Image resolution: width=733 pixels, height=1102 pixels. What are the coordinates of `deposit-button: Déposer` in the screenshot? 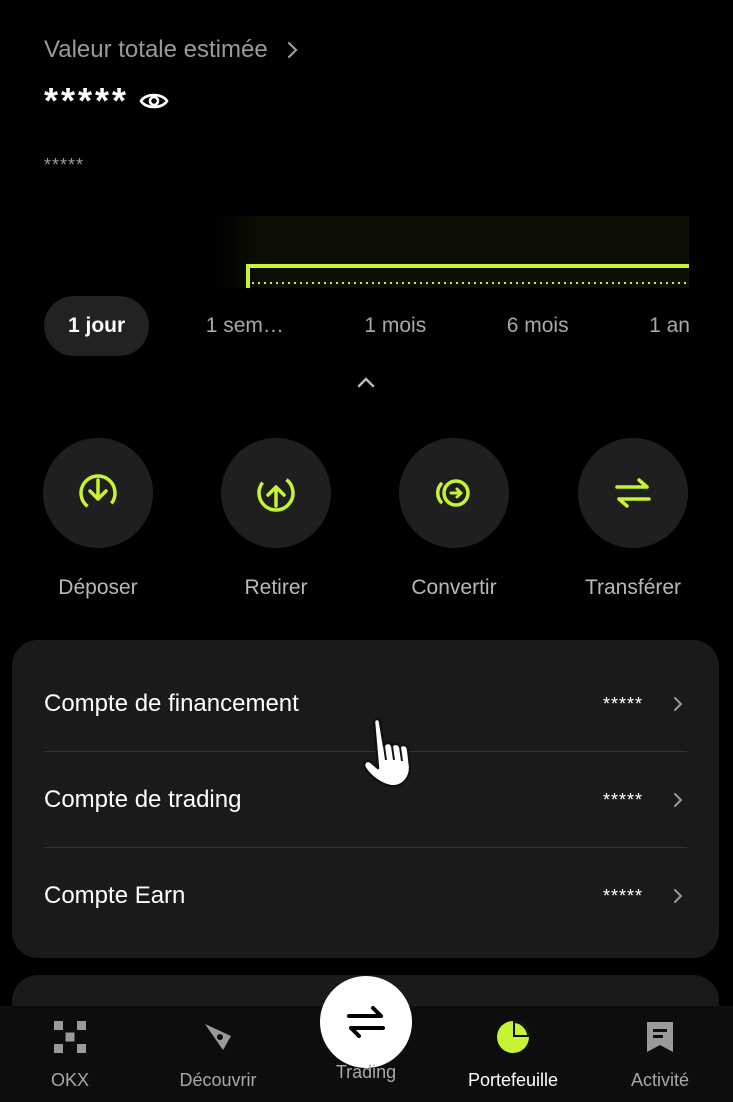 It's located at (98, 519).